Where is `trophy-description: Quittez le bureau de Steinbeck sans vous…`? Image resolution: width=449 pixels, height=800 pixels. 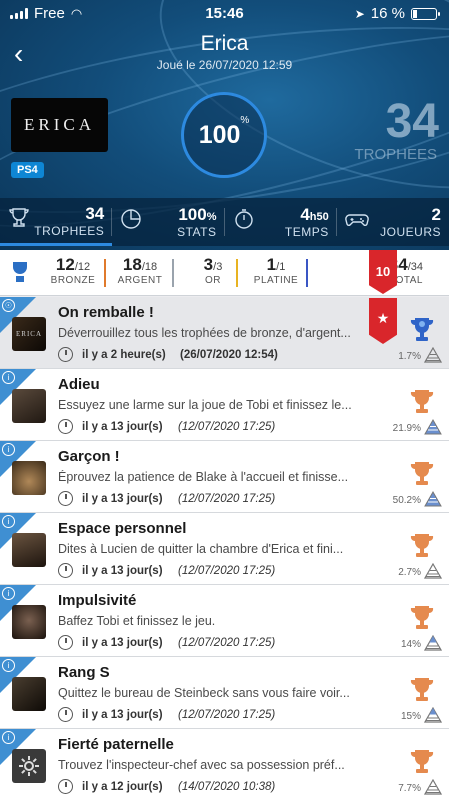 trophy-description: Quittez le bureau de Steinbeck sans vous… is located at coordinates (204, 693).